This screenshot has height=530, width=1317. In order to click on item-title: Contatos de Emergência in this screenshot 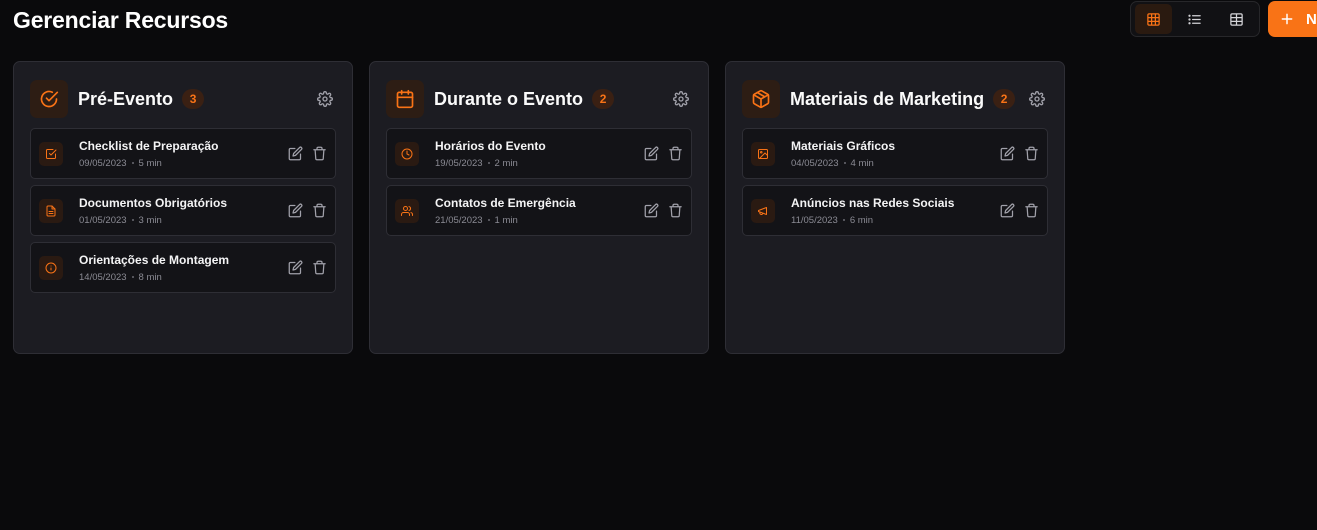, I will do `click(505, 202)`.